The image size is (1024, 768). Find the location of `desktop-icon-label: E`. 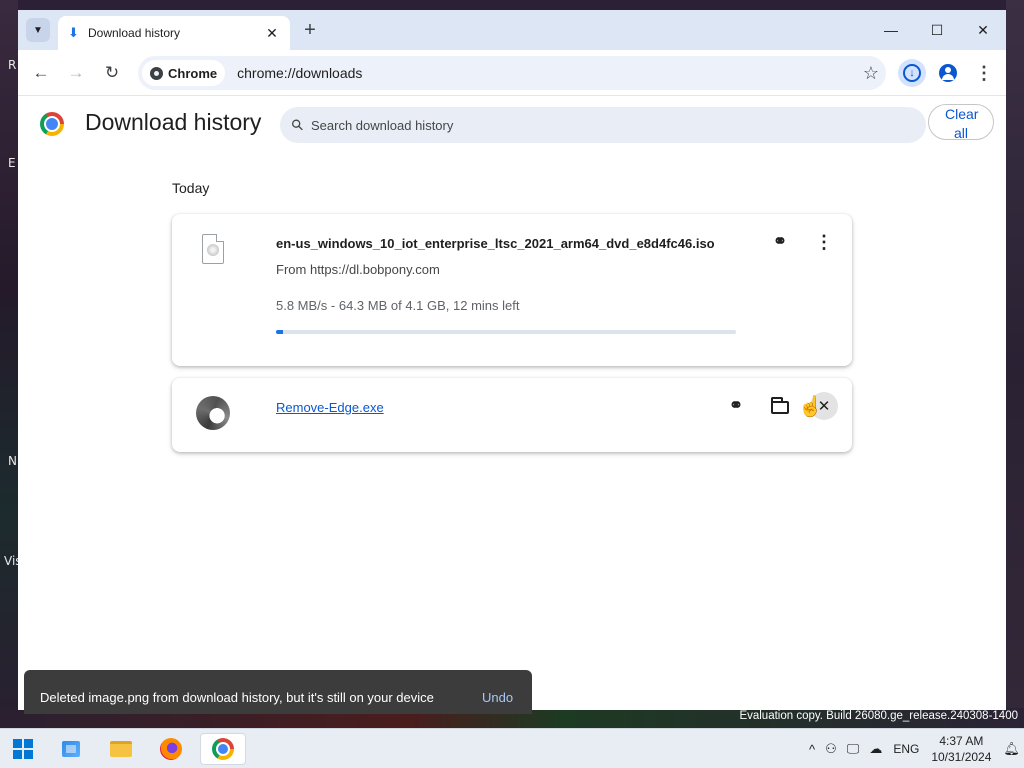

desktop-icon-label: E is located at coordinates (12, 163).